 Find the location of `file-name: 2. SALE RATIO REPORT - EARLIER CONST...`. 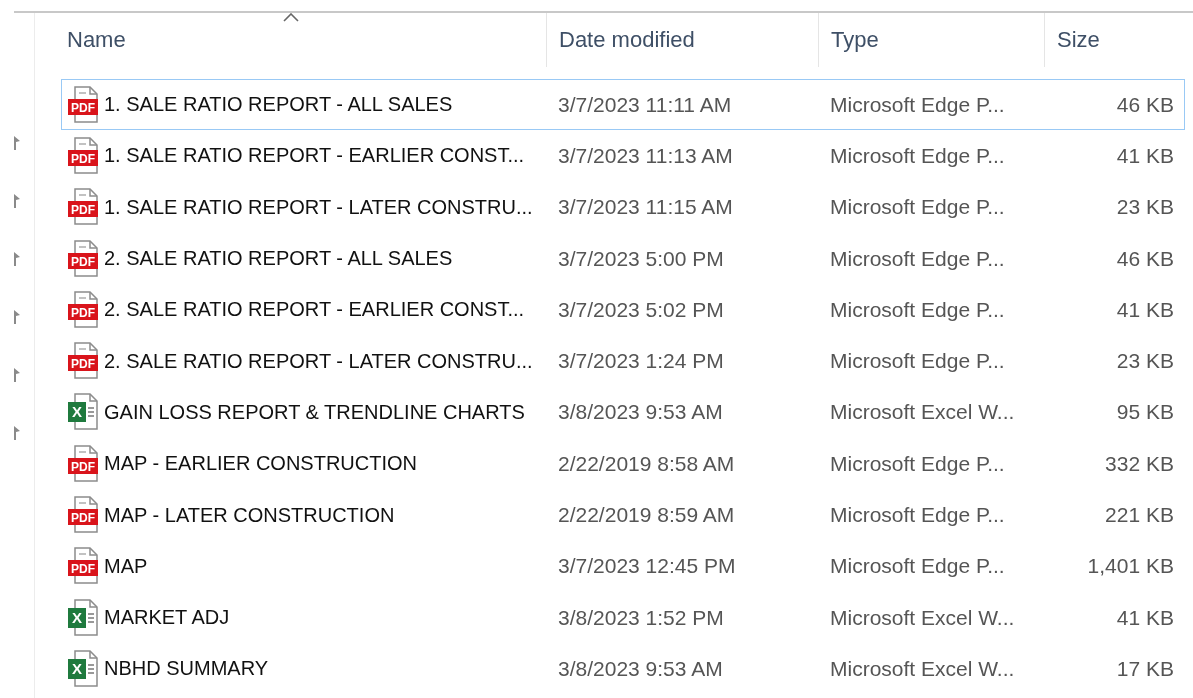

file-name: 2. SALE RATIO REPORT - EARLIER CONST... is located at coordinates (314, 310).